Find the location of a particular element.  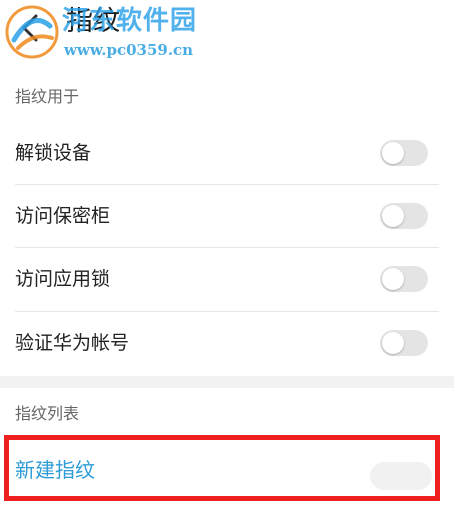

setting-label: 解锁设备 is located at coordinates (53, 153).